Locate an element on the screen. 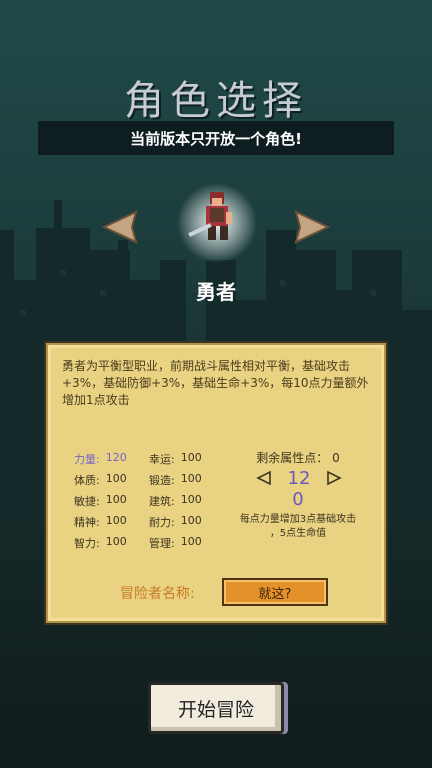 Image resolution: width=432 pixels, height=768 pixels. stats-grid: 力量: 120 幸运: 100 体质: 100 锻造: 100 敏捷: 100 is located at coordinates (149, 500).